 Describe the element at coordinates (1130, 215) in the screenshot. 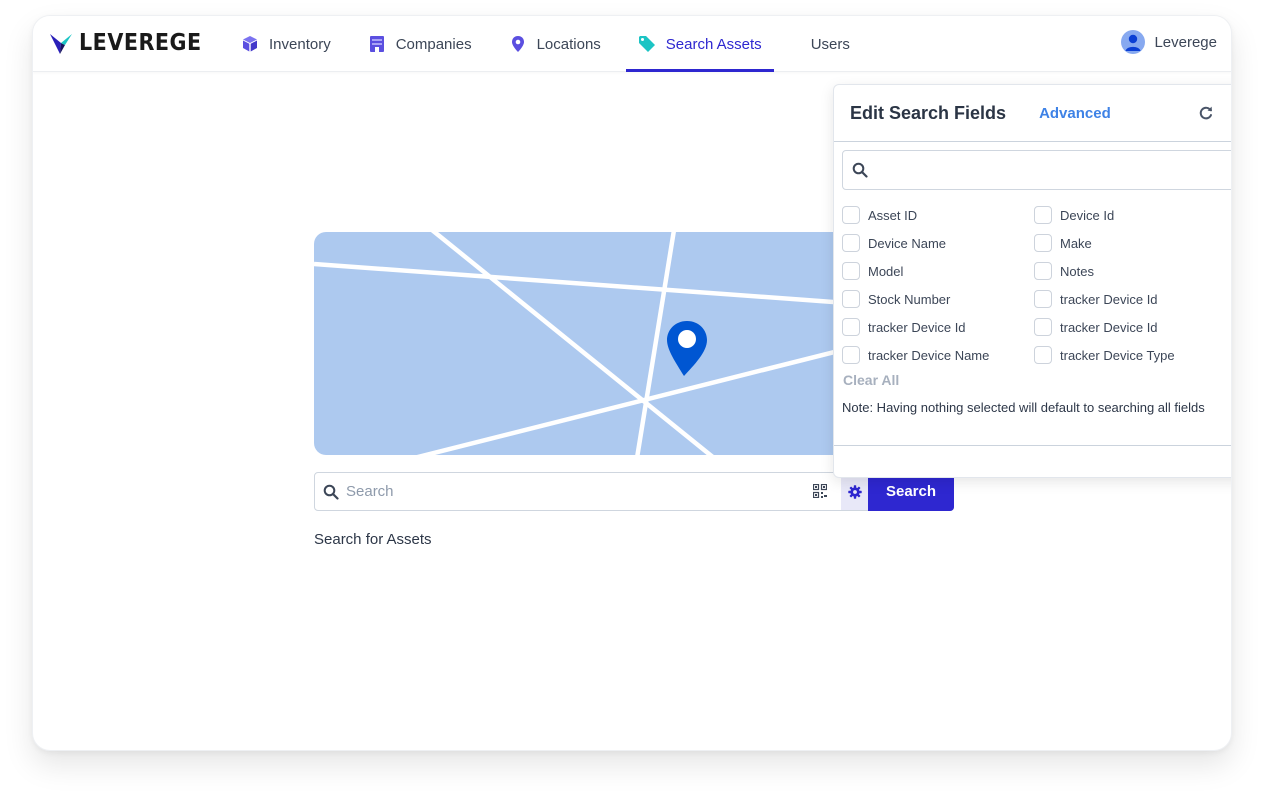

I see `field-device-id: Device Id` at that location.